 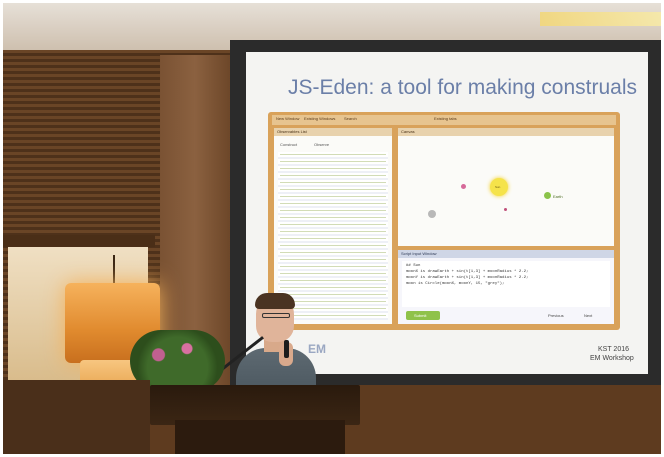 What do you see at coordinates (463, 186) in the screenshot?
I see `planet-pink` at bounding box center [463, 186].